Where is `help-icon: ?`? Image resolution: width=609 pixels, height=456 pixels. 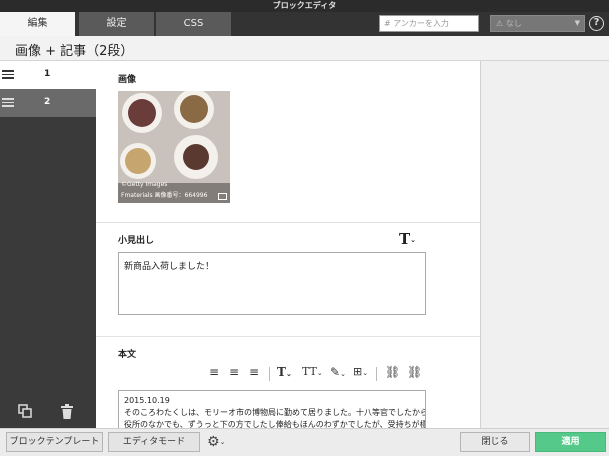
help-icon: ? is located at coordinates (596, 23).